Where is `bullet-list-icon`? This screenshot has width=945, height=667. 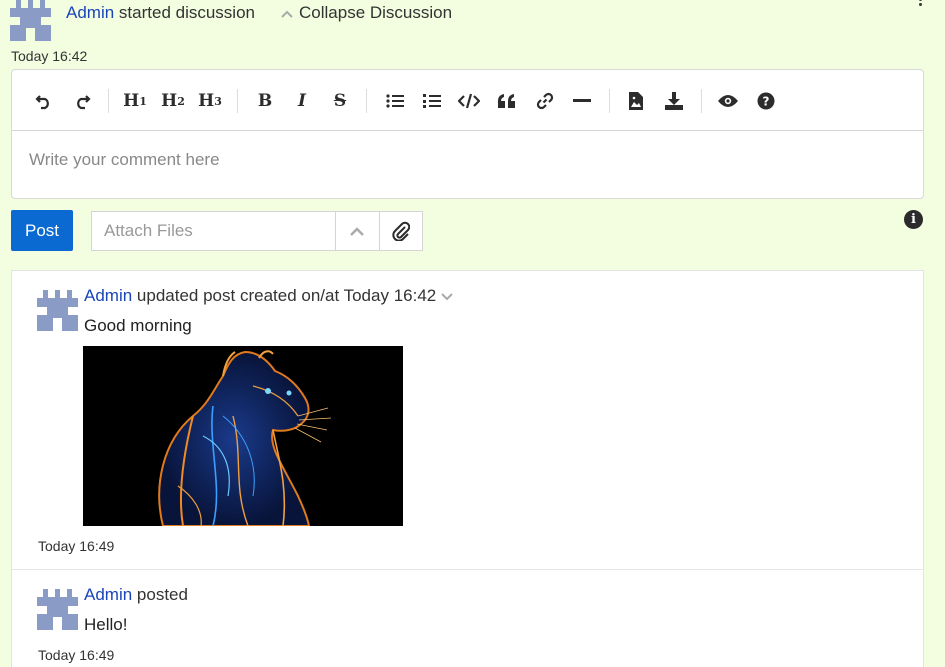
bullet-list-icon is located at coordinates (395, 101).